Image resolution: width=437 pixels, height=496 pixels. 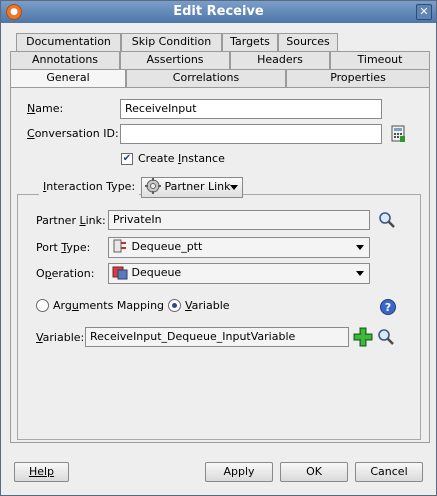 I want to click on tab-properties: Properties, so click(x=358, y=78).